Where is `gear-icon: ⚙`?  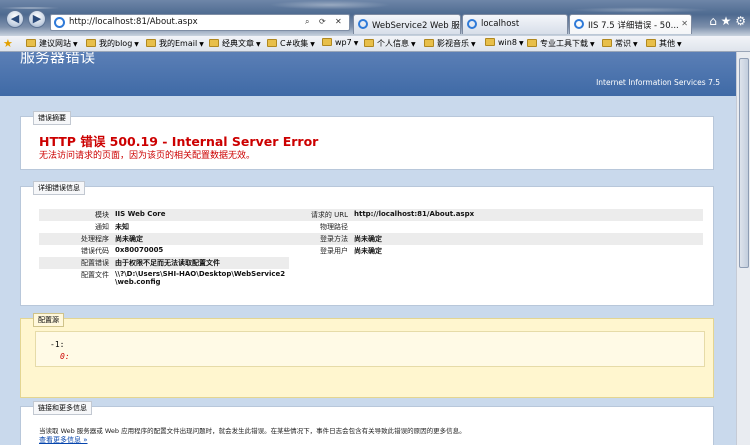
gear-icon: ⚙ is located at coordinates (740, 21).